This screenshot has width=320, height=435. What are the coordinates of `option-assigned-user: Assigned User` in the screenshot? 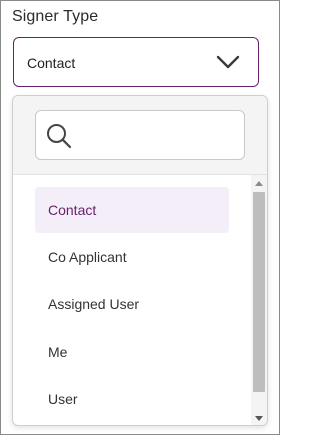 It's located at (132, 304).